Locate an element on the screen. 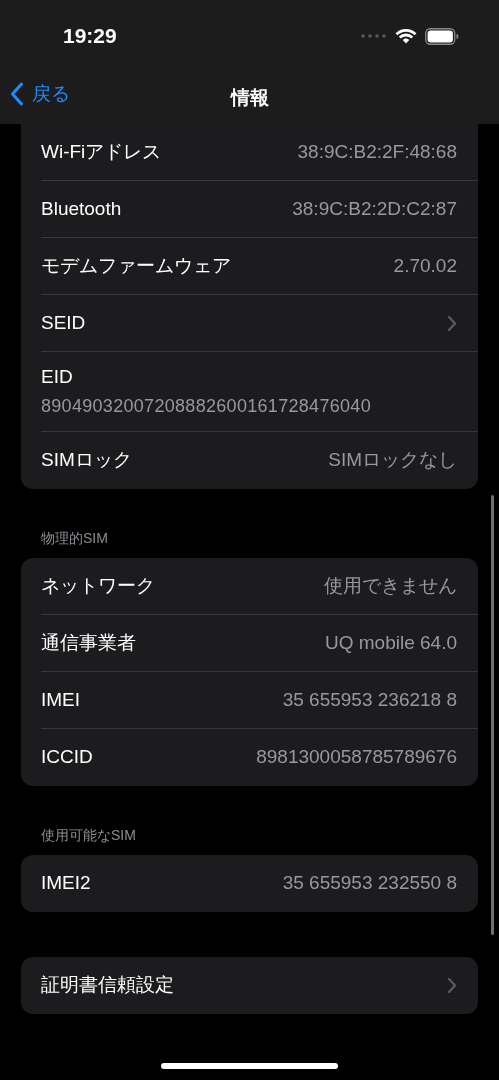 The width and height of the screenshot is (499, 1080). row-value: 38:9C:B2:2F:48:68 is located at coordinates (377, 151).